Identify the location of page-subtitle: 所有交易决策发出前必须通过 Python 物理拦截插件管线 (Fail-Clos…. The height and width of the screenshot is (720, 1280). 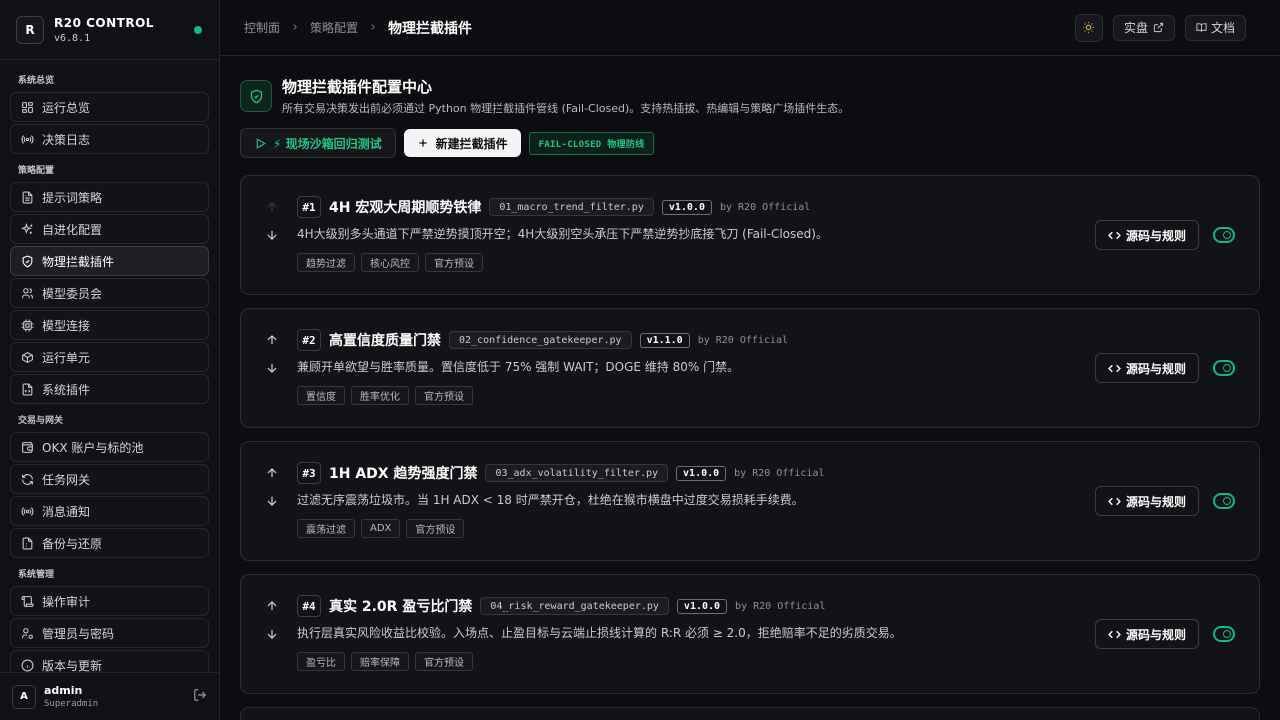
(566, 108).